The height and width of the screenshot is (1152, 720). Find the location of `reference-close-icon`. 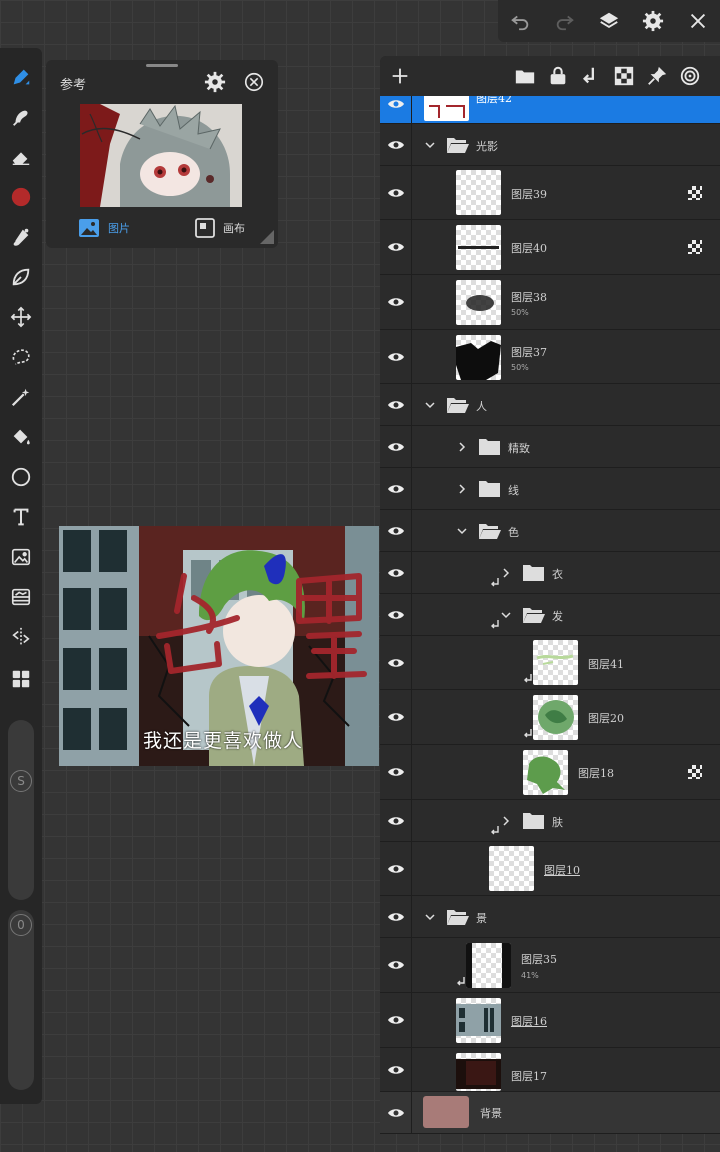

reference-close-icon is located at coordinates (254, 82).